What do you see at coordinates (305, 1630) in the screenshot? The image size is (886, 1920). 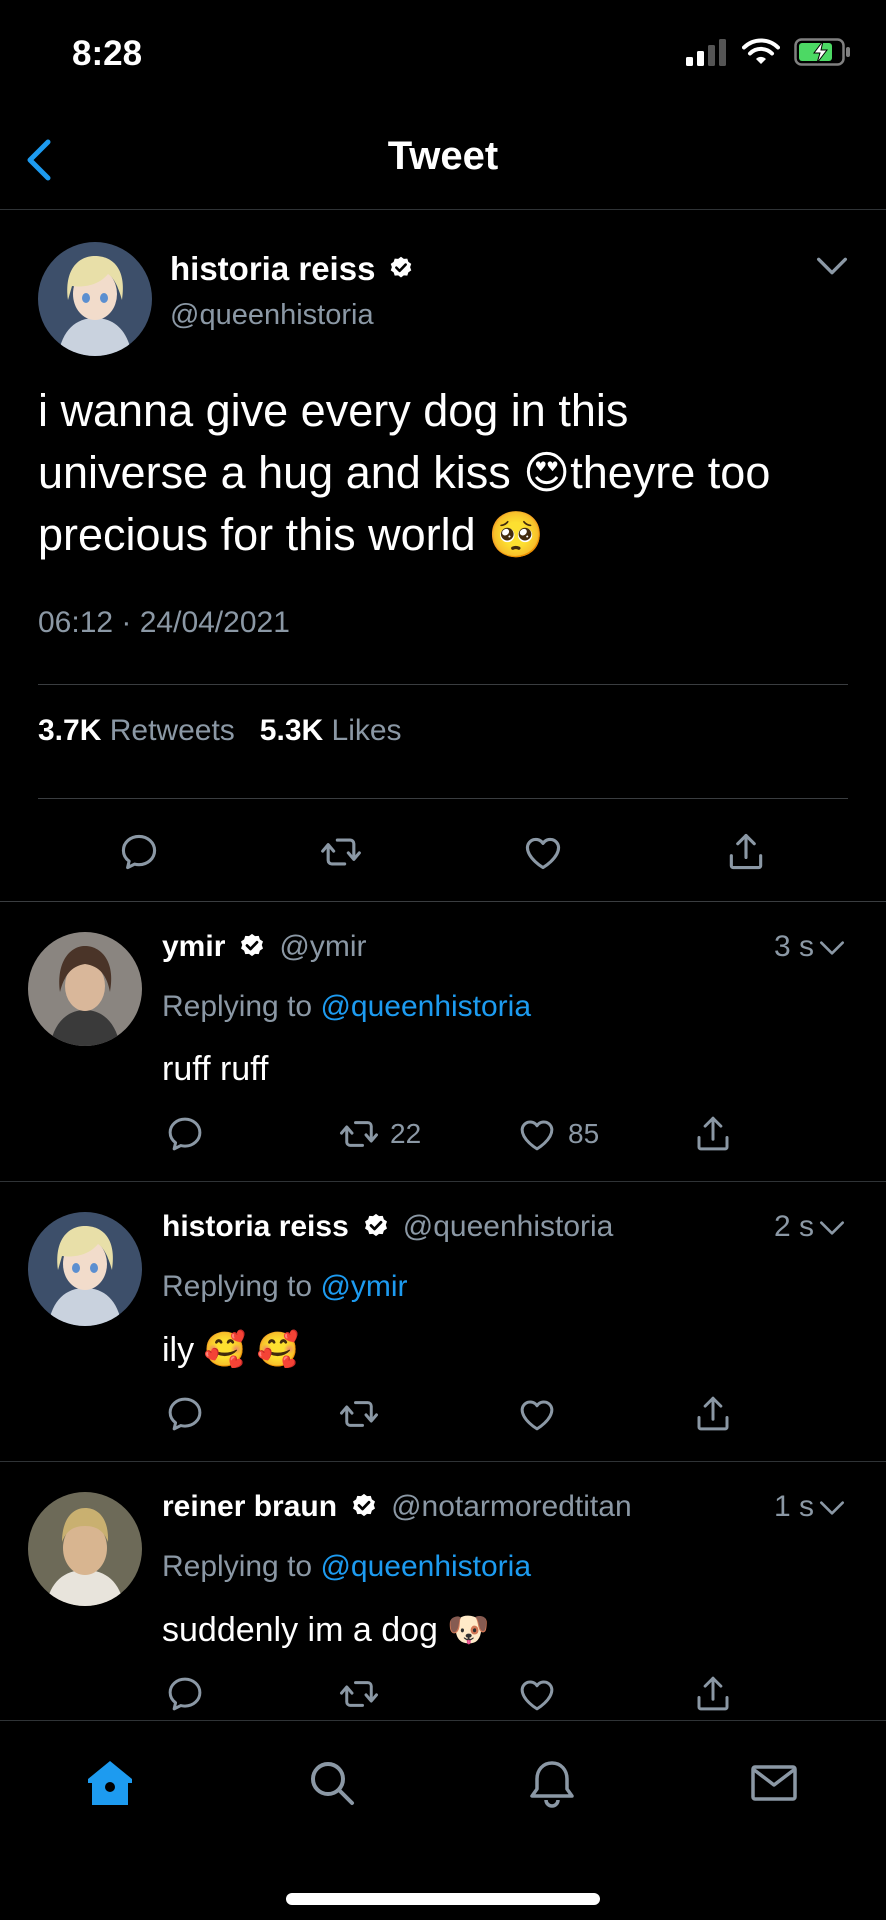 I see `reply-text-content: suddenly im a dog` at bounding box center [305, 1630].